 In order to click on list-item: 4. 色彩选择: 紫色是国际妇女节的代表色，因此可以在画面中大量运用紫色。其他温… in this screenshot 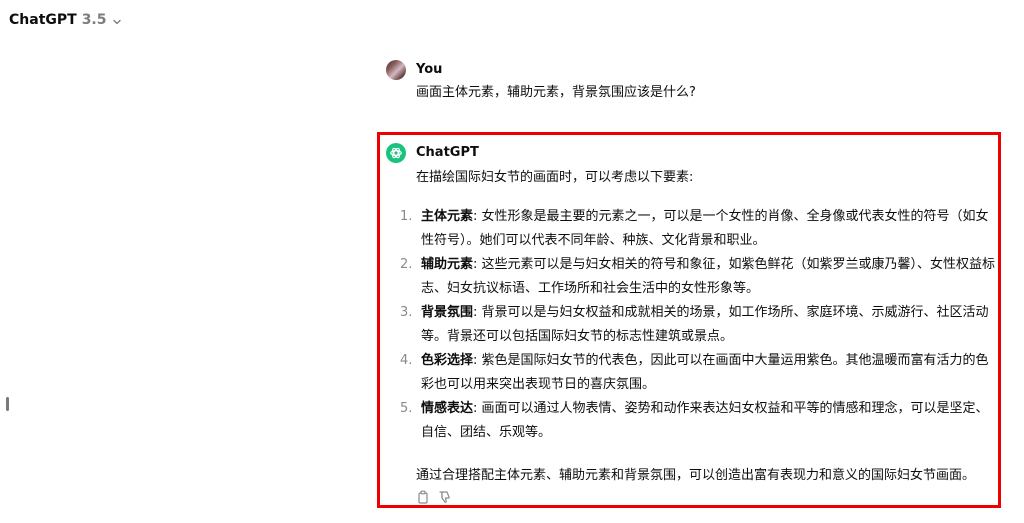, I will do `click(699, 373)`.